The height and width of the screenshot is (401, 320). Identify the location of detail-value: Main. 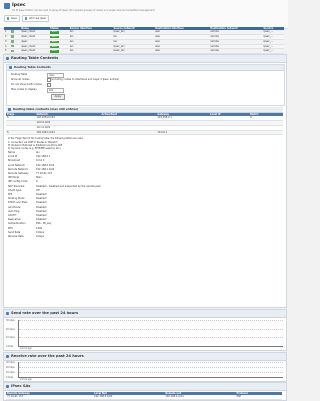
(39, 178).